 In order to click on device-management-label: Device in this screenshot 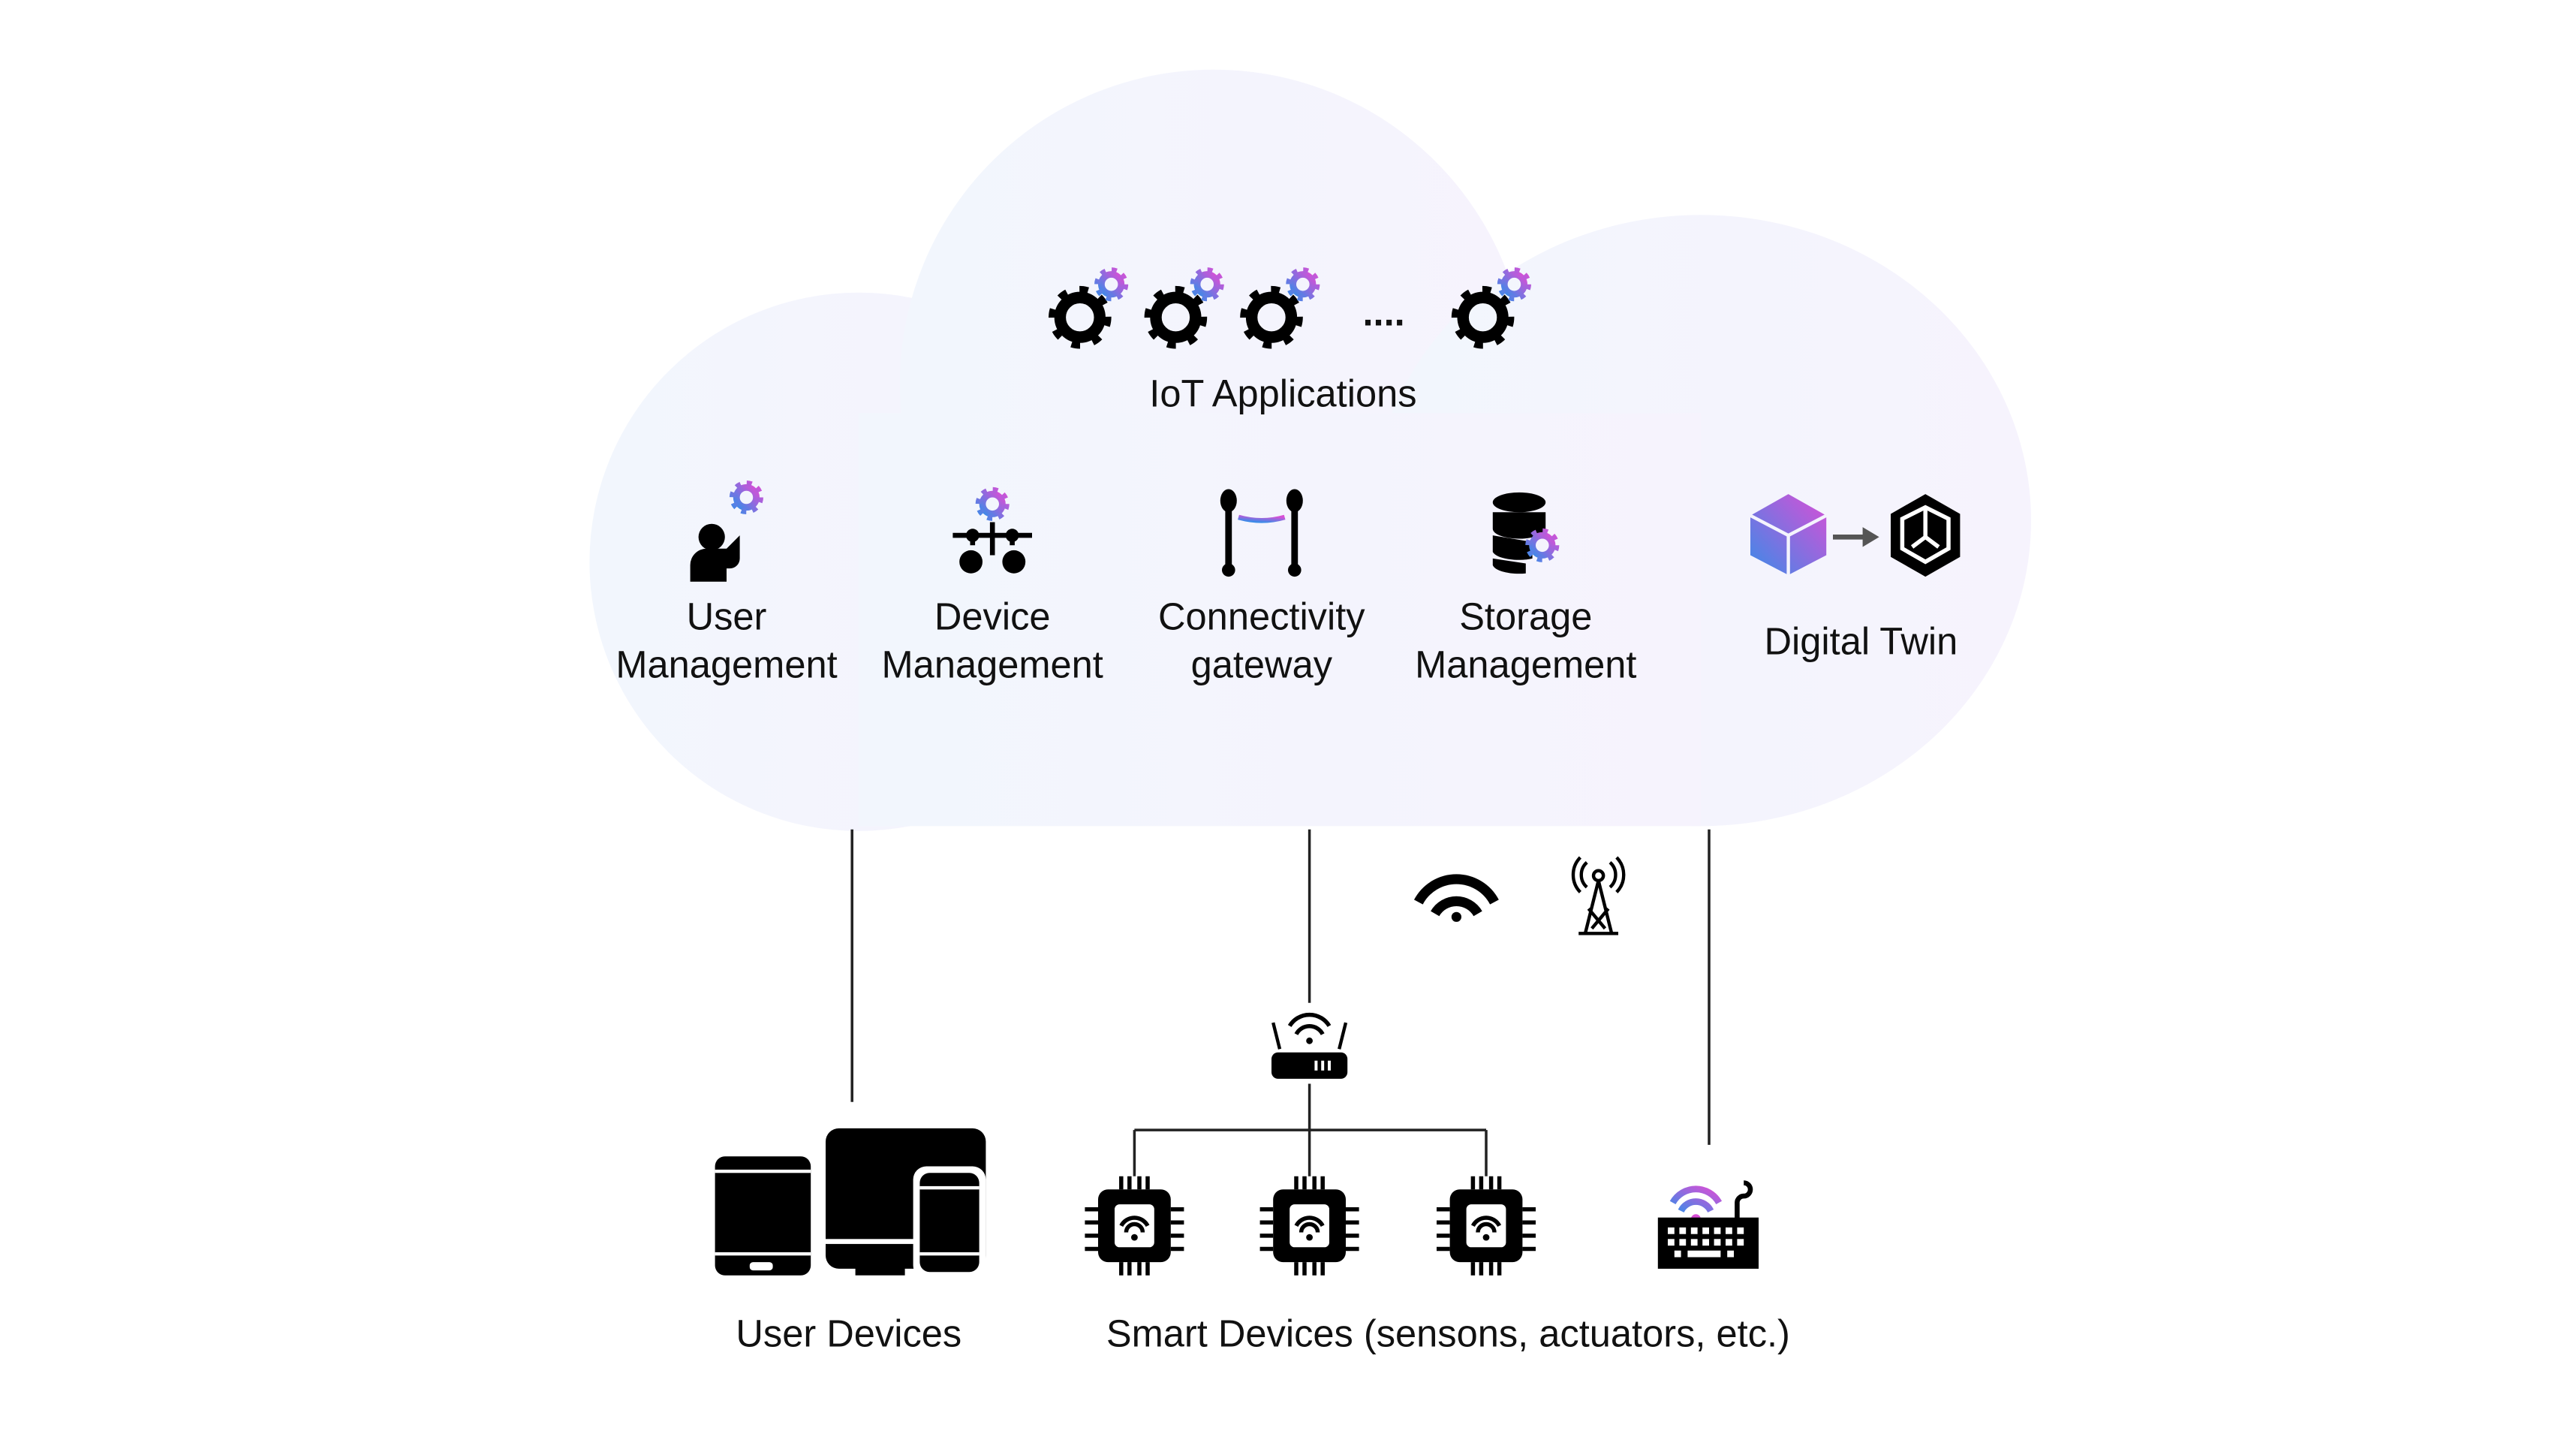, I will do `click(993, 616)`.